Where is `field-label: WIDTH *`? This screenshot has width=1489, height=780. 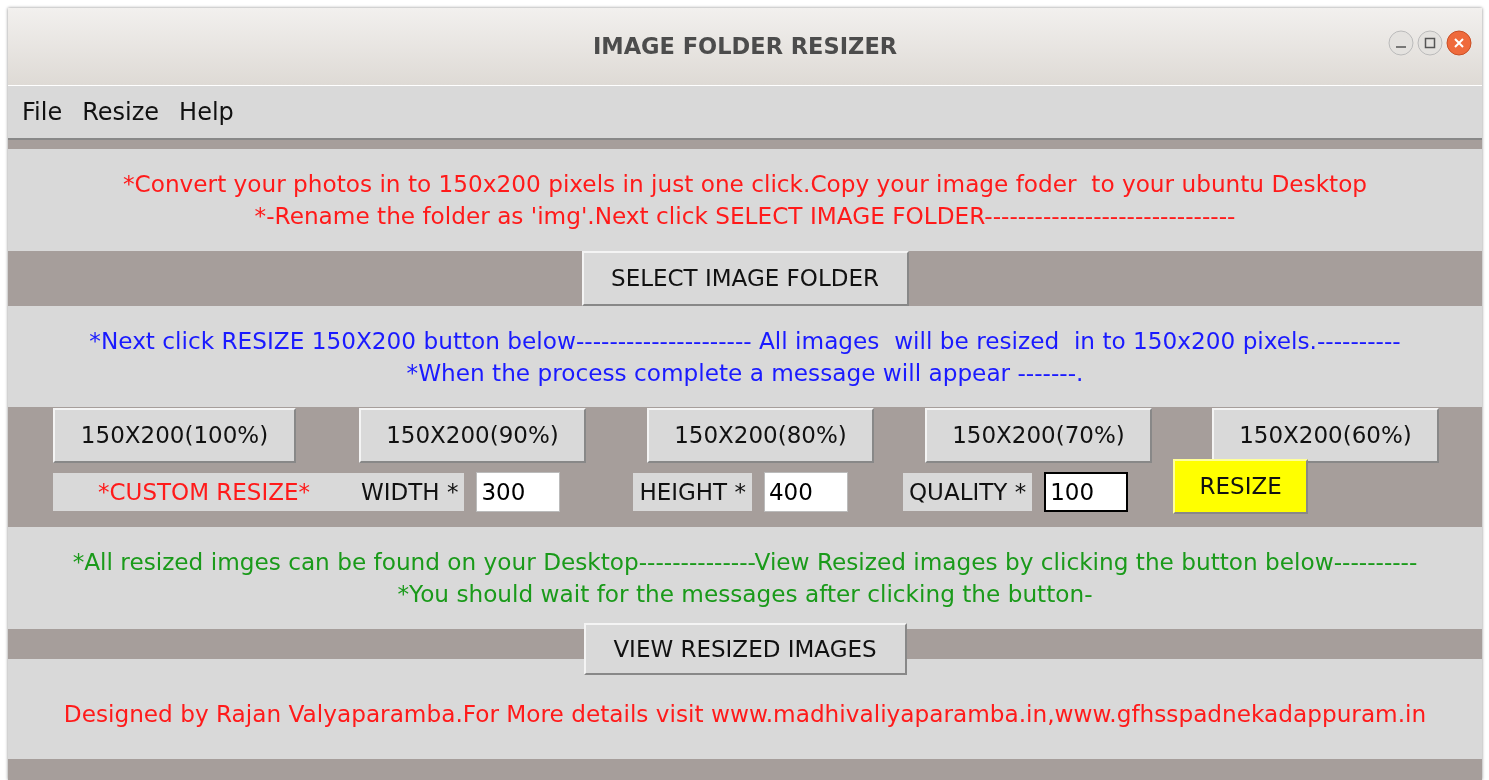
field-label: WIDTH * is located at coordinates (410, 492).